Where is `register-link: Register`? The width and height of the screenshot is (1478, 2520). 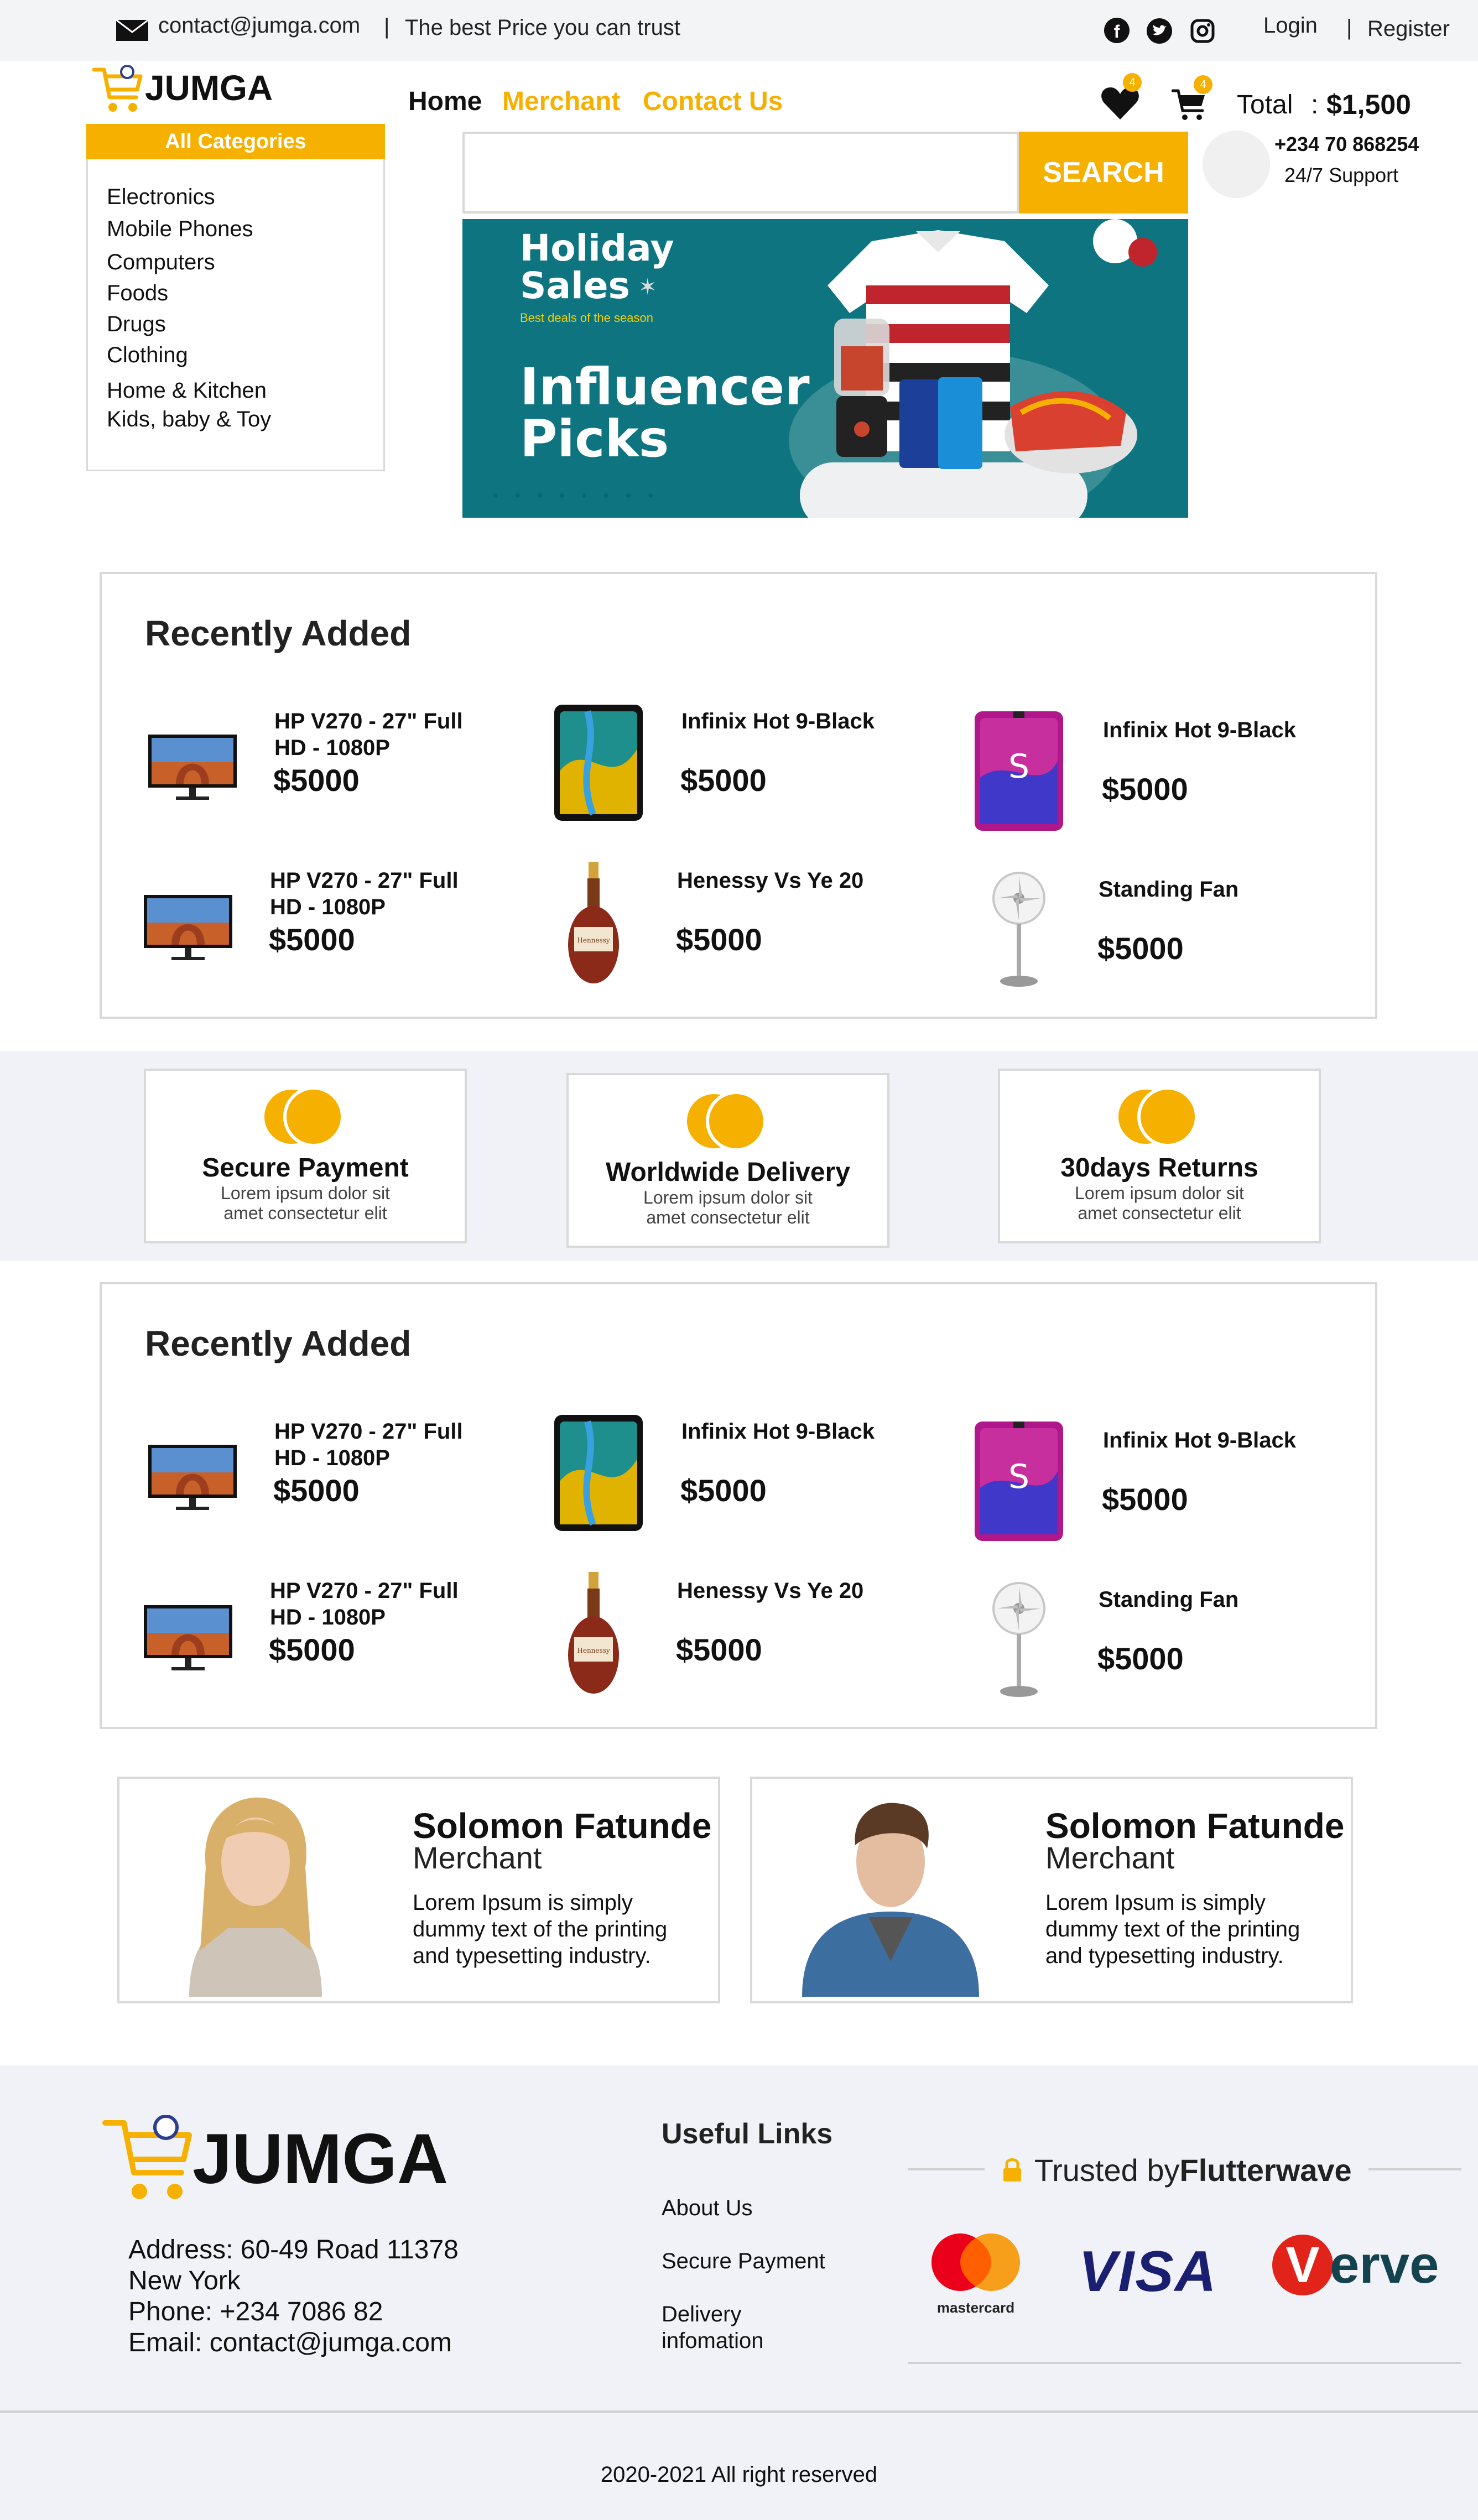 register-link: Register is located at coordinates (1408, 29).